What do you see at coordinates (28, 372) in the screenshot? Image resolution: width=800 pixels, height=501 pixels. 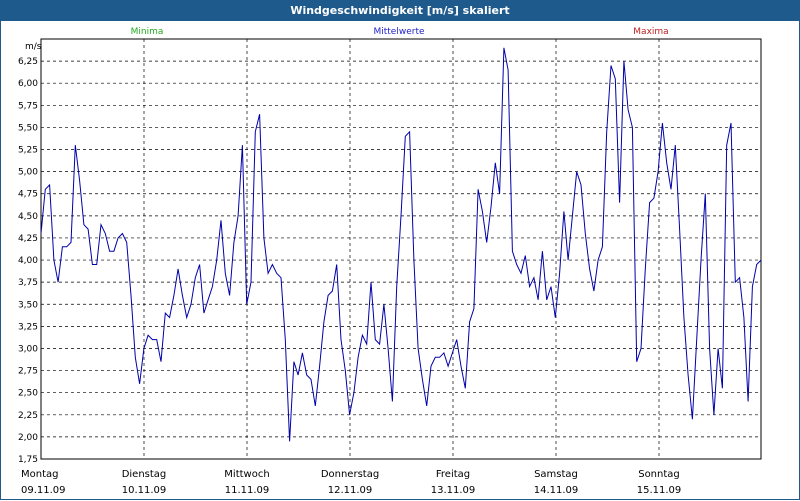 I see `y-tick-label: 2,75` at bounding box center [28, 372].